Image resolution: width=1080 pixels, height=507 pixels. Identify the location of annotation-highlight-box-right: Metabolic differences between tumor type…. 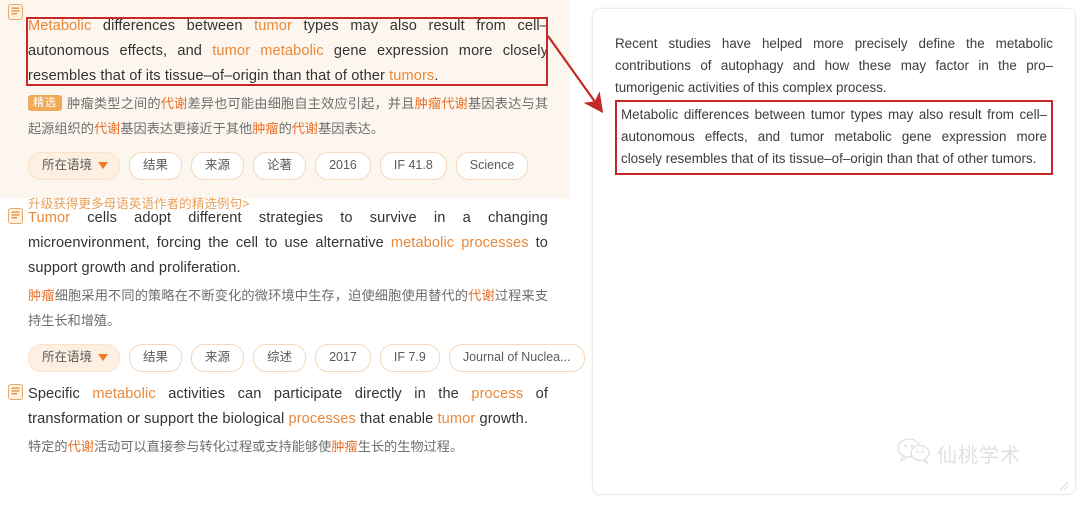
(834, 137).